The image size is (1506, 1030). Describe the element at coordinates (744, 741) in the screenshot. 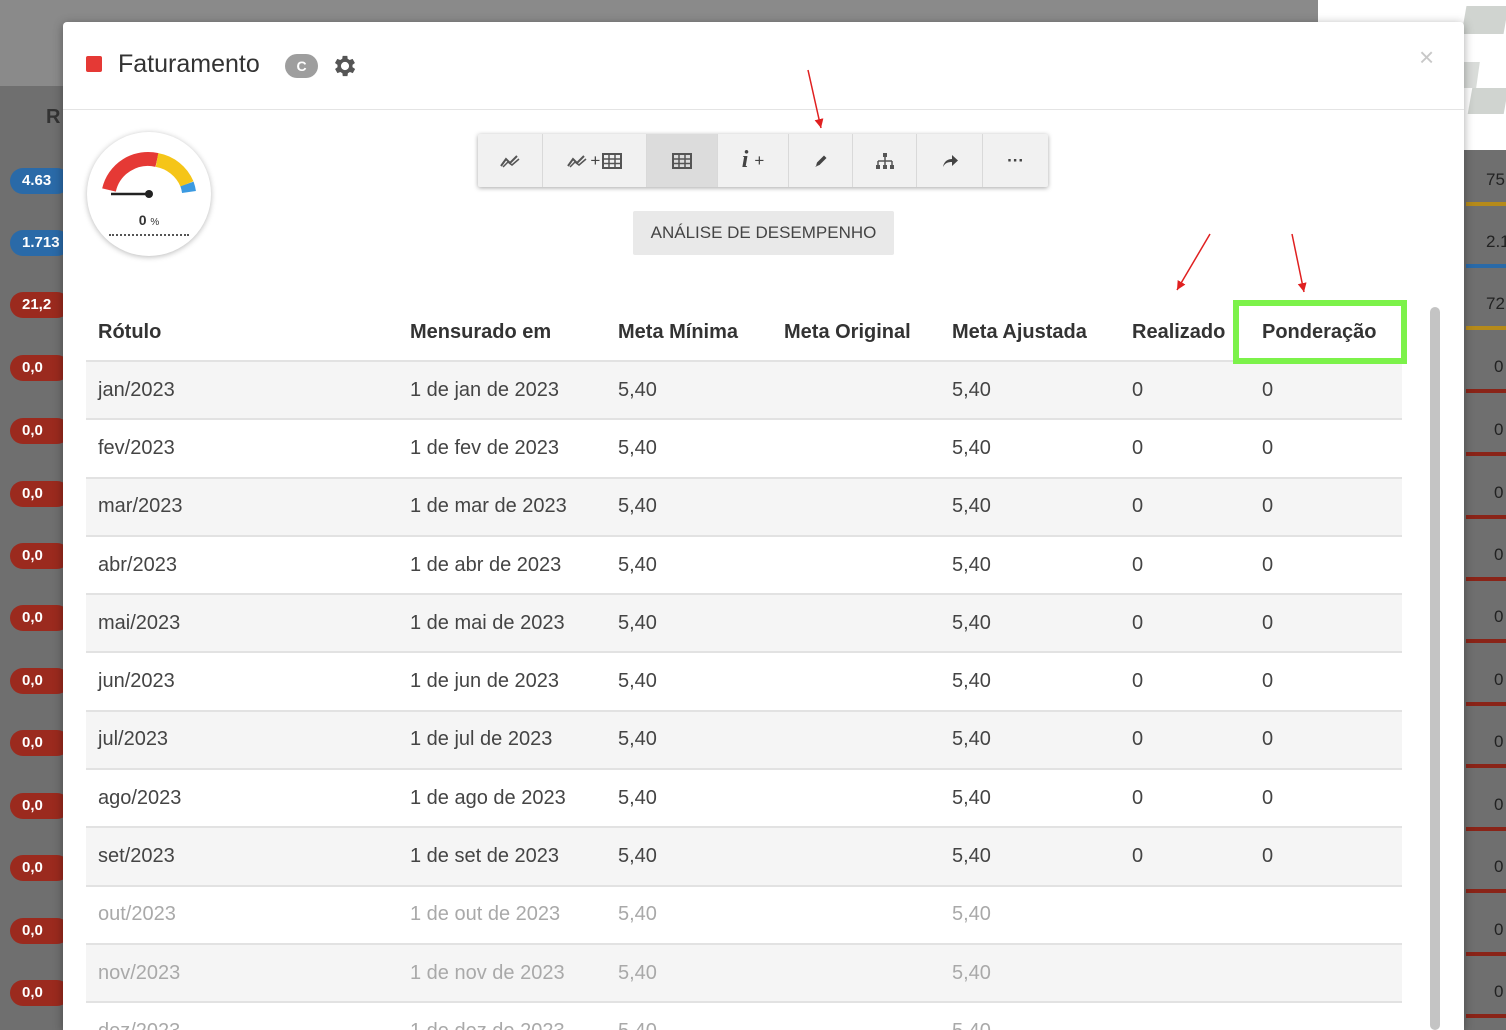

I see `table-row: jul/2023 1 de jul de 2023 5,40 5,40 0 0` at that location.